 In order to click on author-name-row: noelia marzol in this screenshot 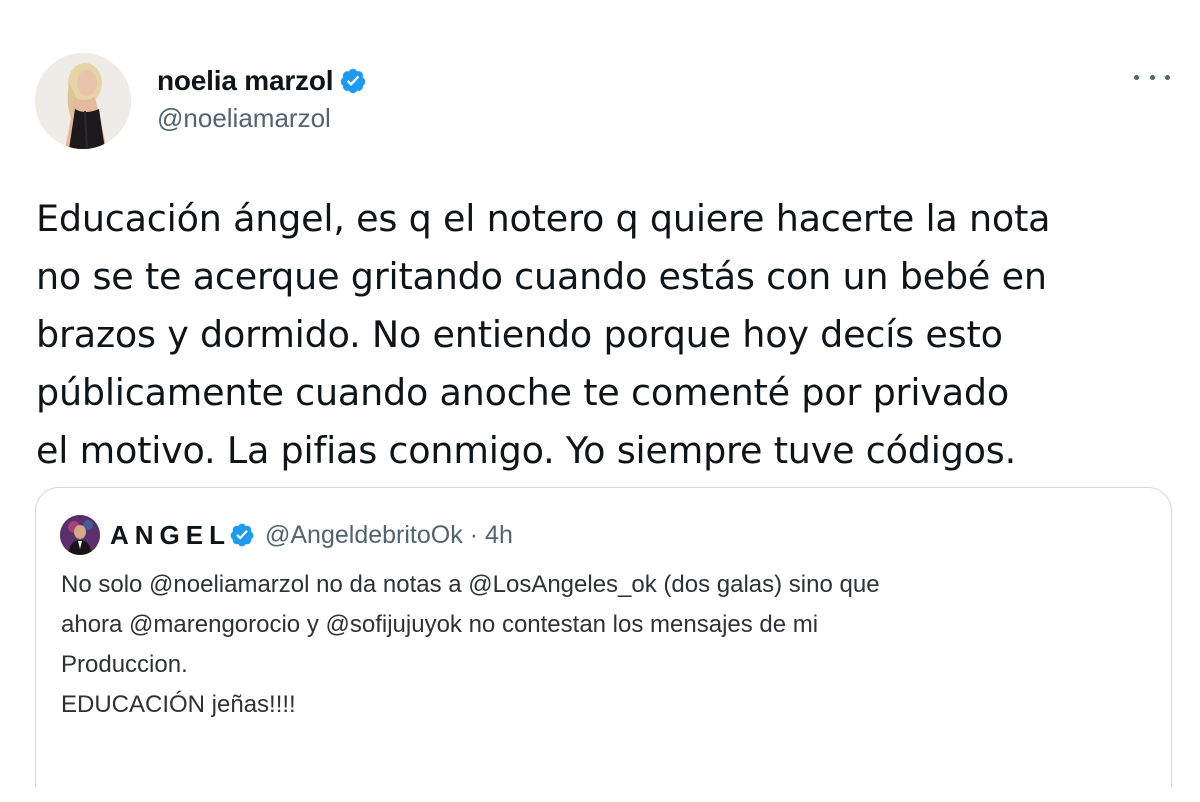, I will do `click(262, 81)`.